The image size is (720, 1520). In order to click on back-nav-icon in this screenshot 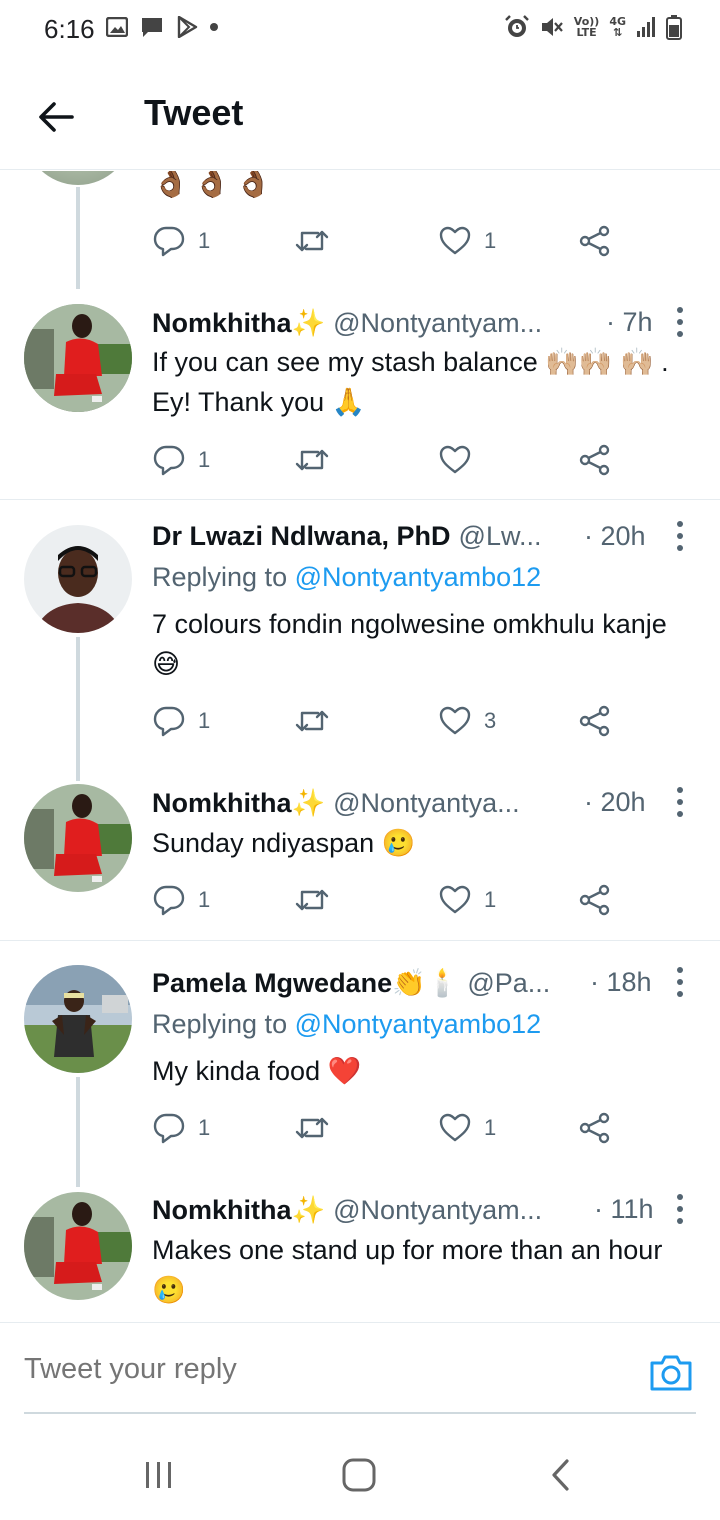, I will do `click(561, 1475)`.